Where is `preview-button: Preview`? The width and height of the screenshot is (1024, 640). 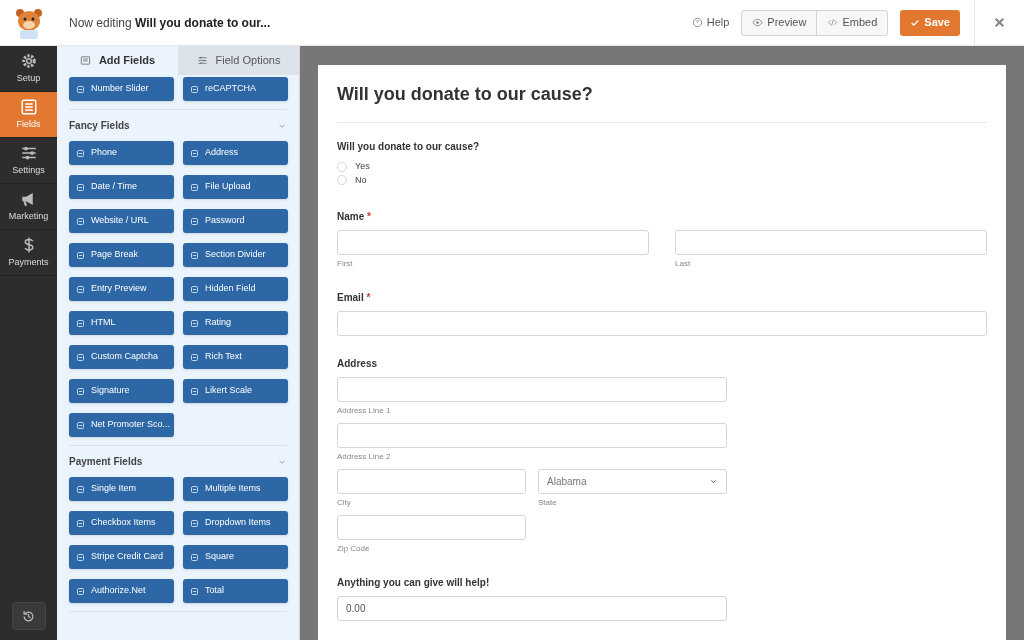
preview-button: Preview is located at coordinates (780, 22).